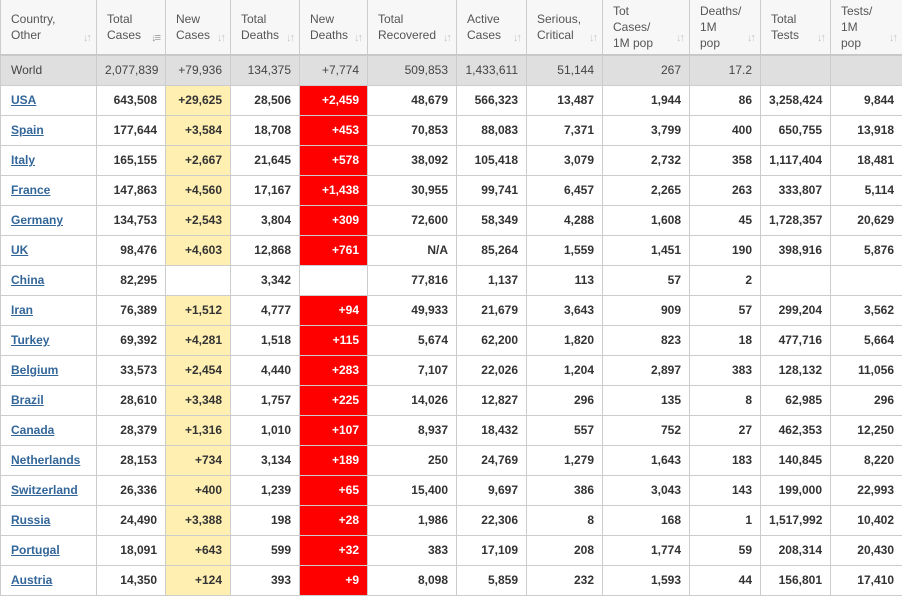 The width and height of the screenshot is (902, 596). I want to click on cell-total-recovered: 30,955, so click(412, 190).